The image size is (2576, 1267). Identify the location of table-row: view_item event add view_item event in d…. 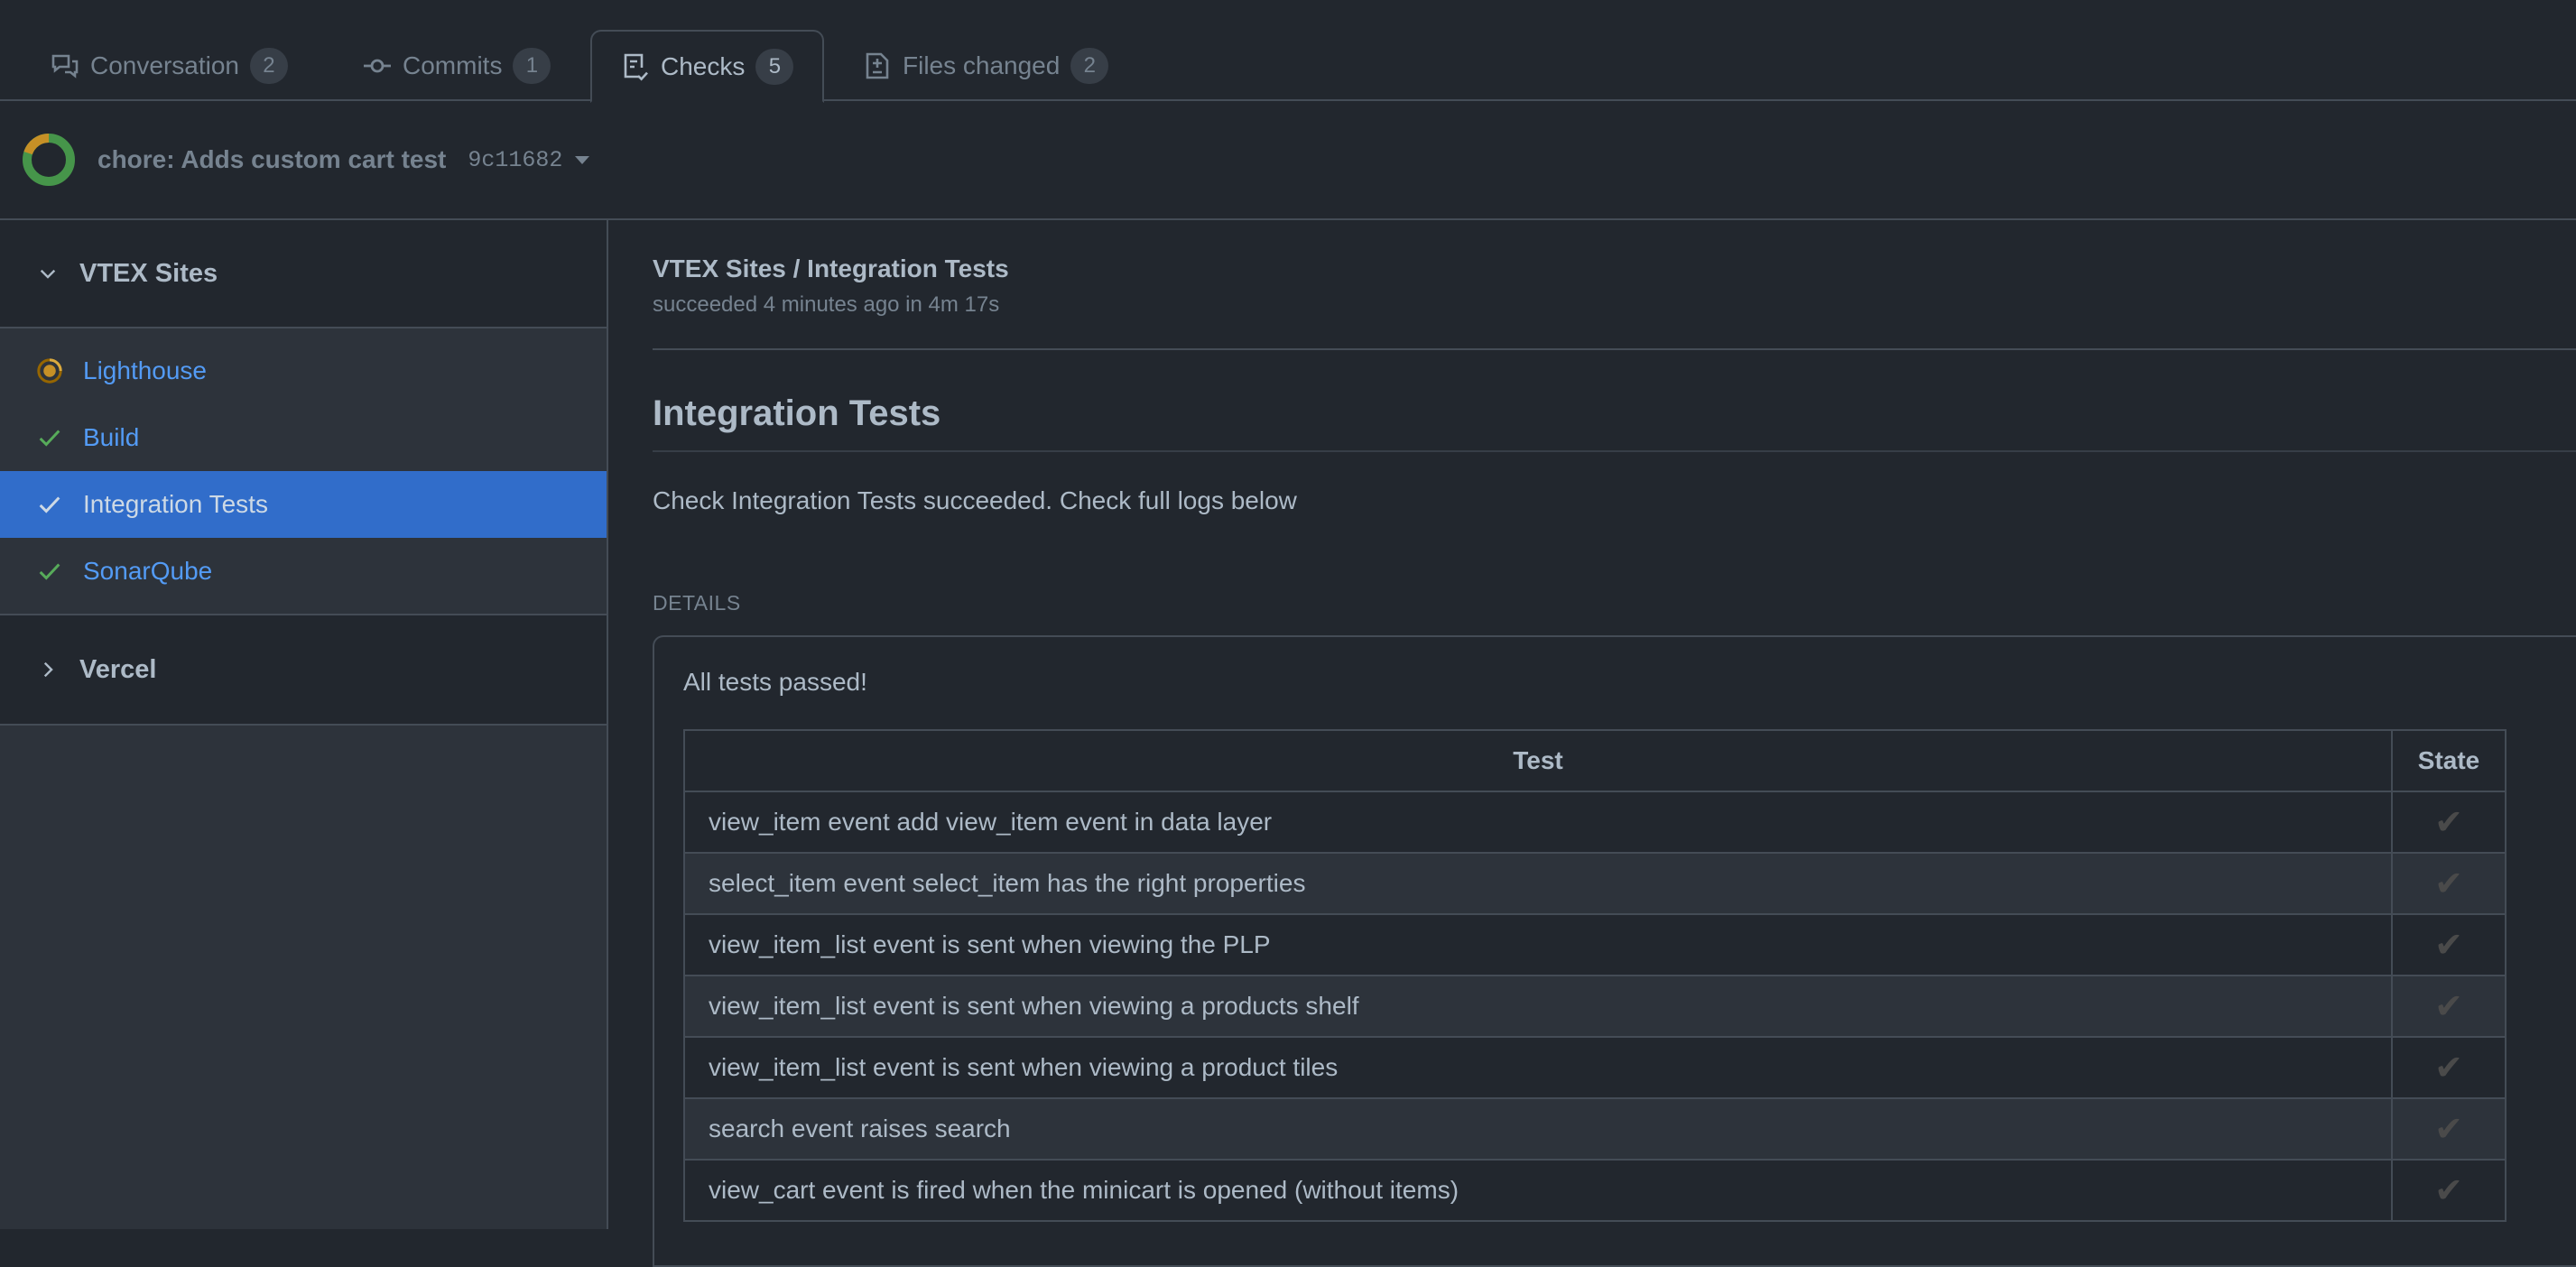
(1595, 822).